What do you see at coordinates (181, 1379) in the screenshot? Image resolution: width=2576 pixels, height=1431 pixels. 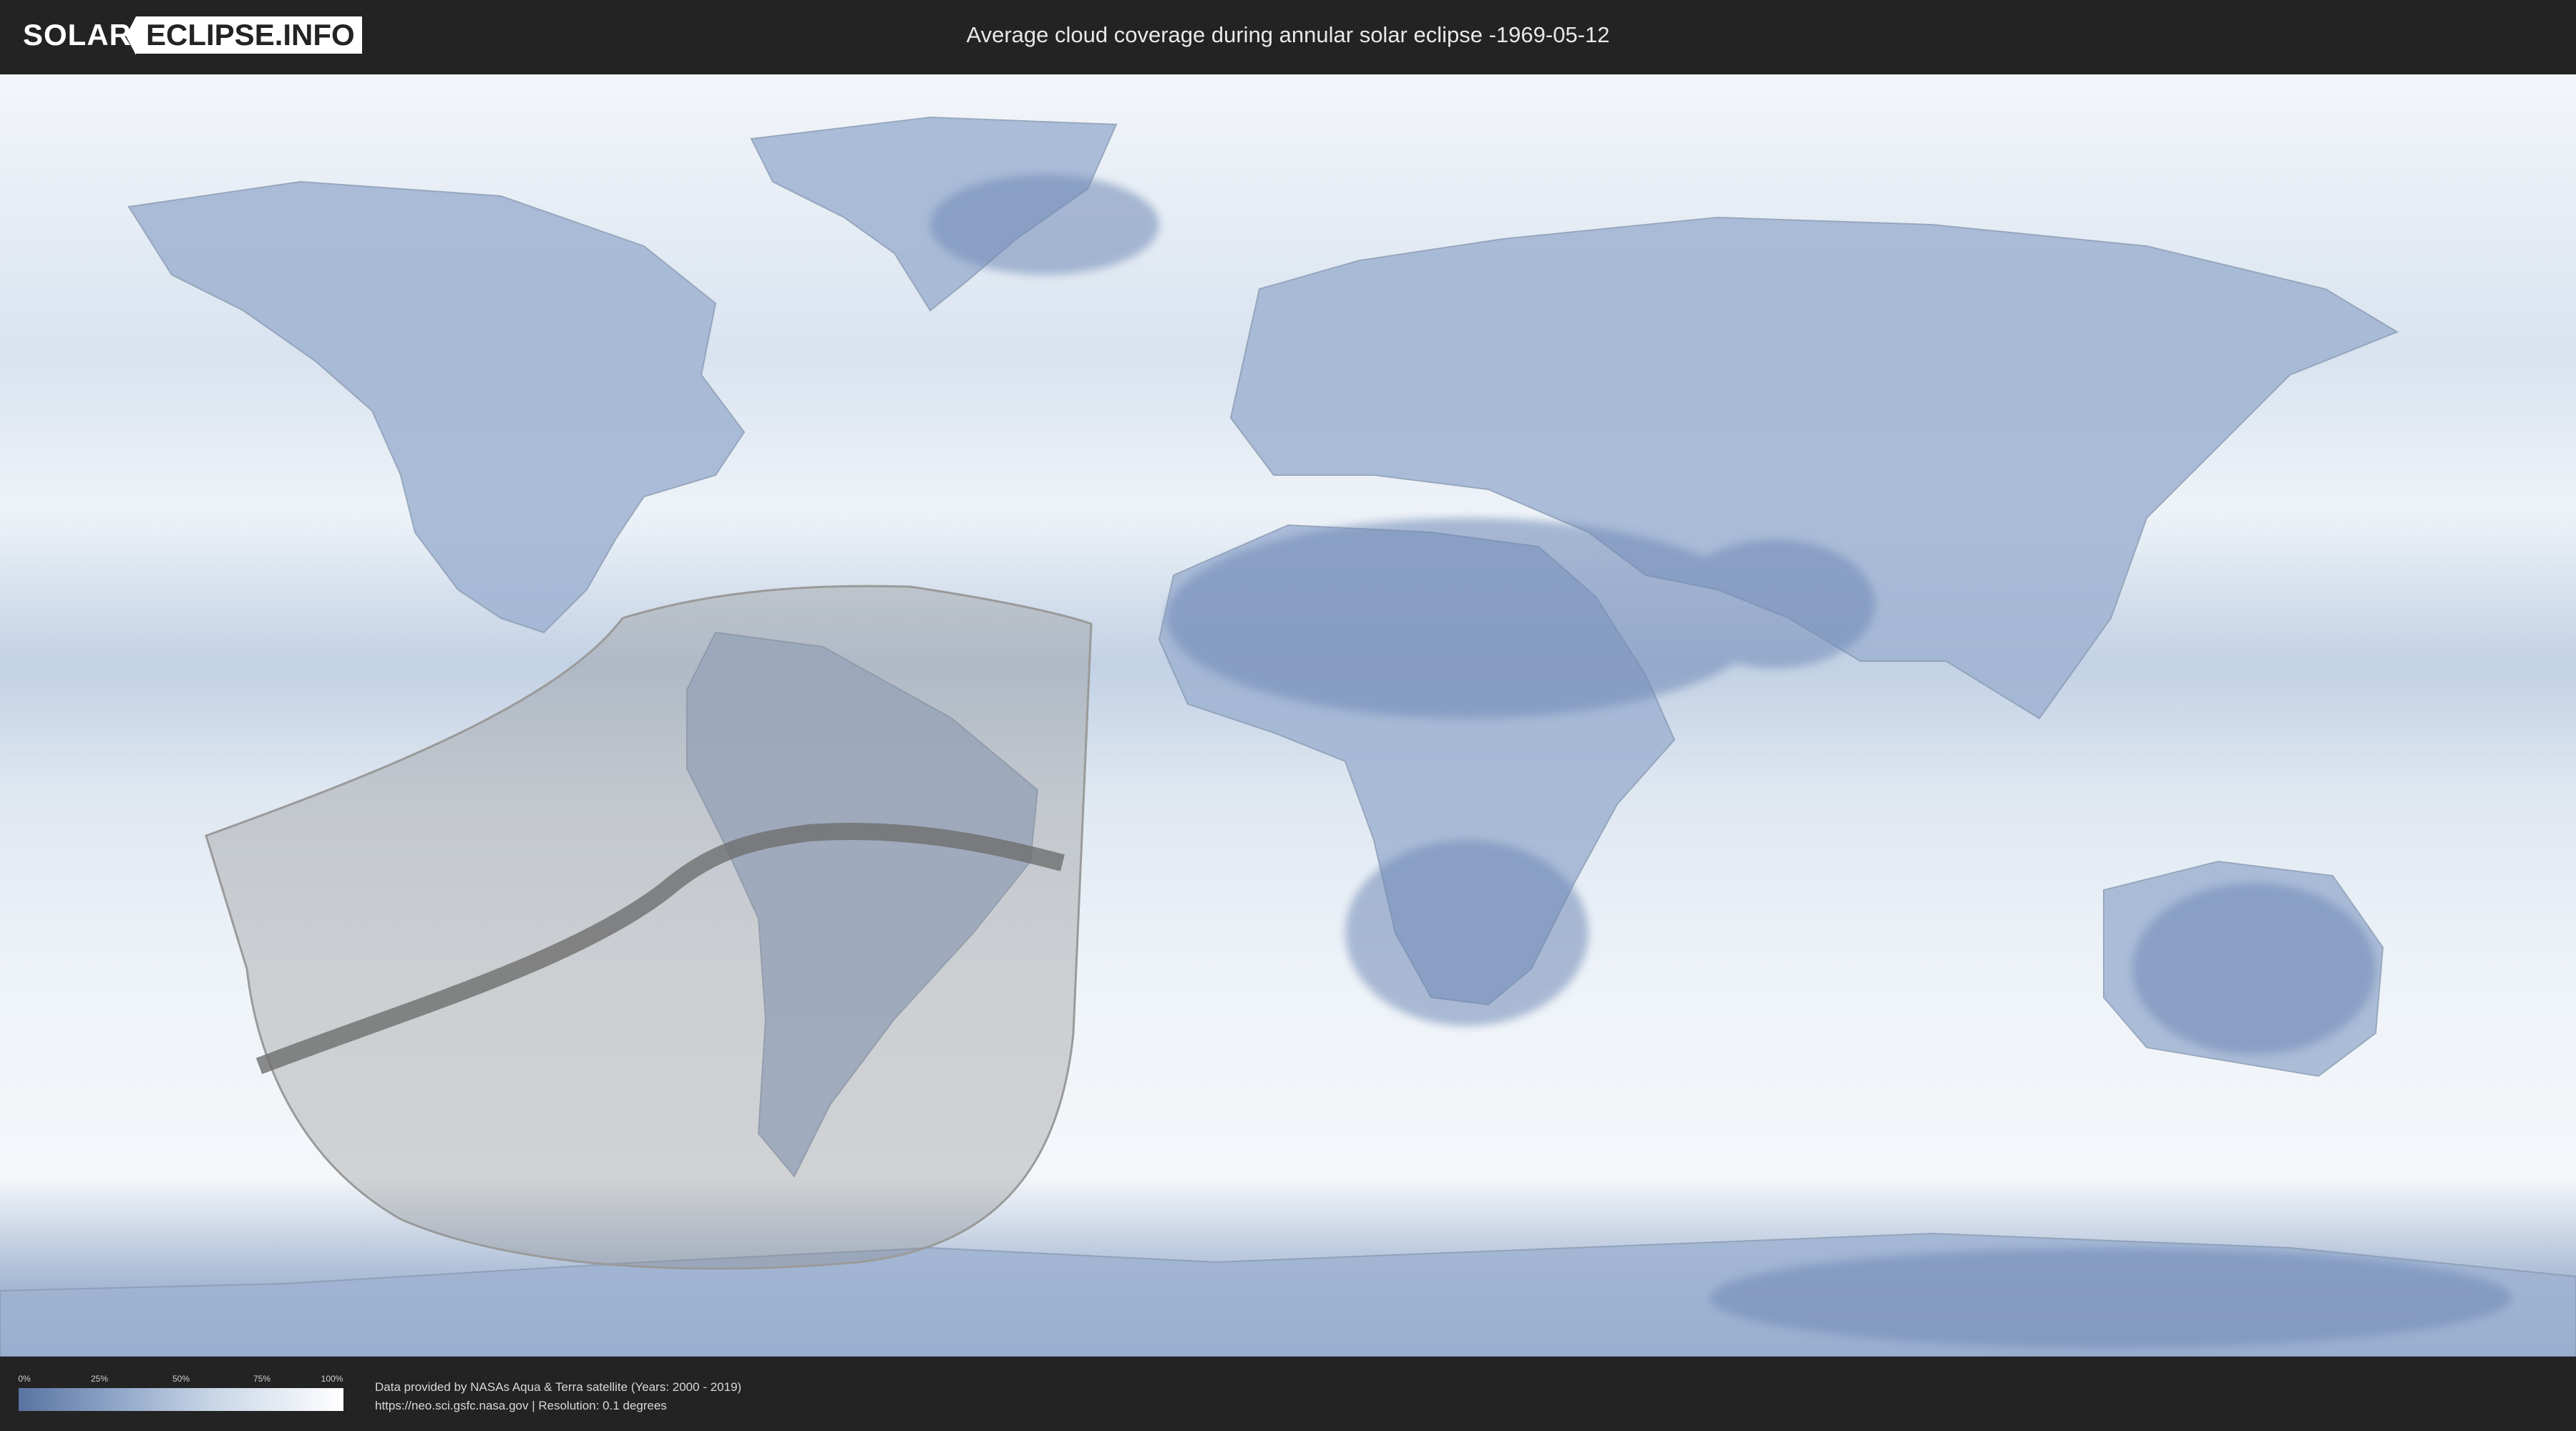 I see `legend-tick-50: 50%` at bounding box center [181, 1379].